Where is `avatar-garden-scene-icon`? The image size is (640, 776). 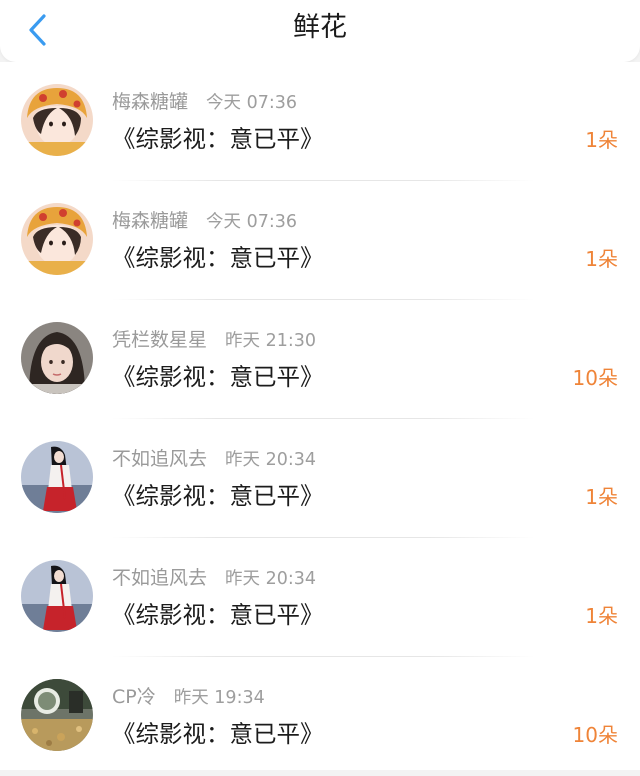 avatar-garden-scene-icon is located at coordinates (57, 715).